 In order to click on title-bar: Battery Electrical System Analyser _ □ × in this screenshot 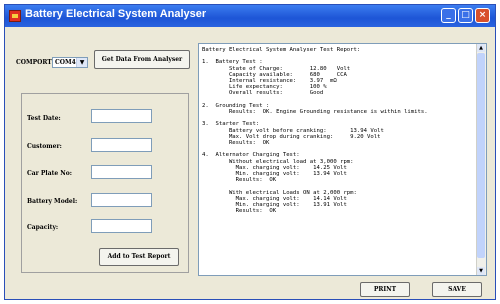, I will do `click(250, 16)`.